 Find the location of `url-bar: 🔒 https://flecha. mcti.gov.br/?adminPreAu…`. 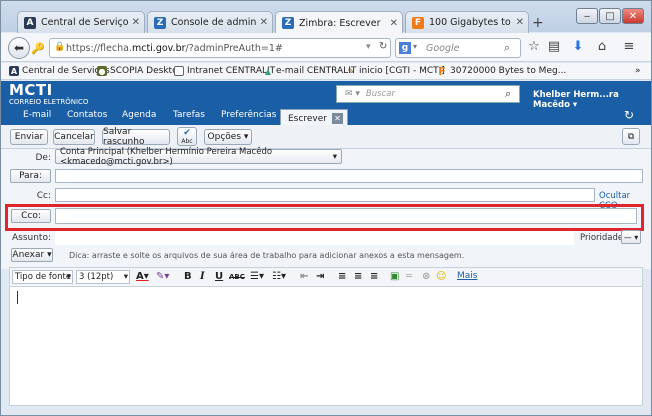

url-bar: 🔒 https://flecha. mcti.gov.br/?adminPreAu… is located at coordinates (220, 48).